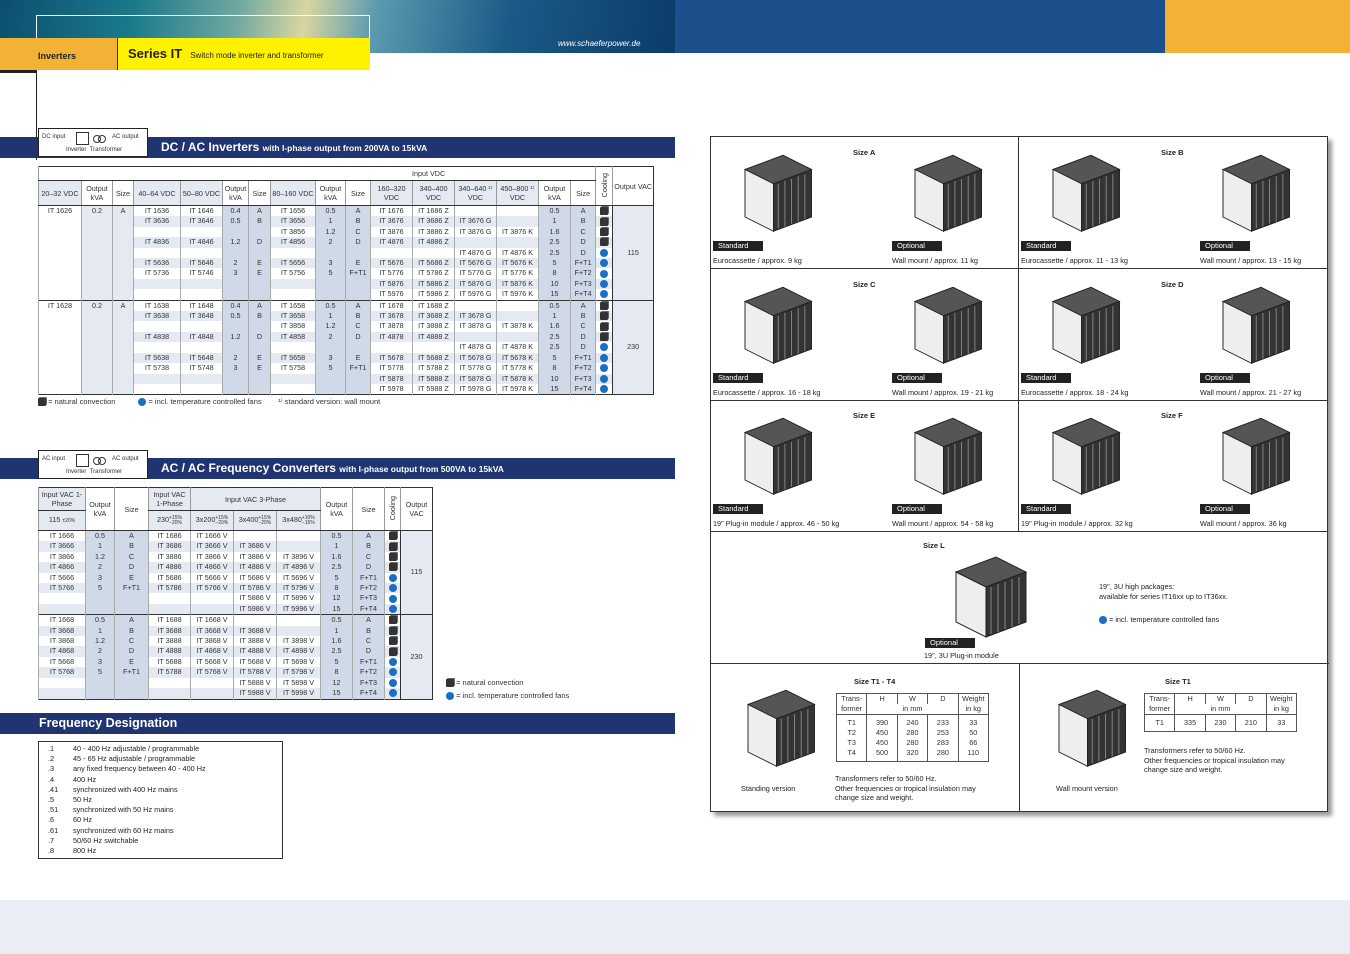  What do you see at coordinates (490, 682) in the screenshot?
I see `legend-conv-text: = natural convection` at bounding box center [490, 682].